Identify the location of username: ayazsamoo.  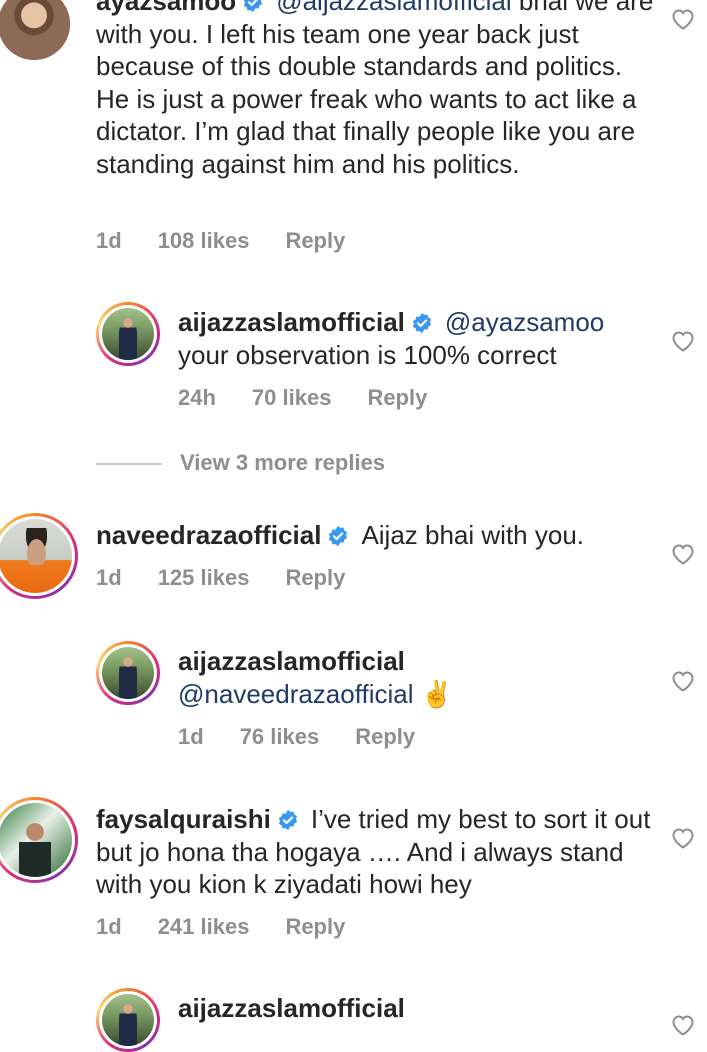
(166, 8).